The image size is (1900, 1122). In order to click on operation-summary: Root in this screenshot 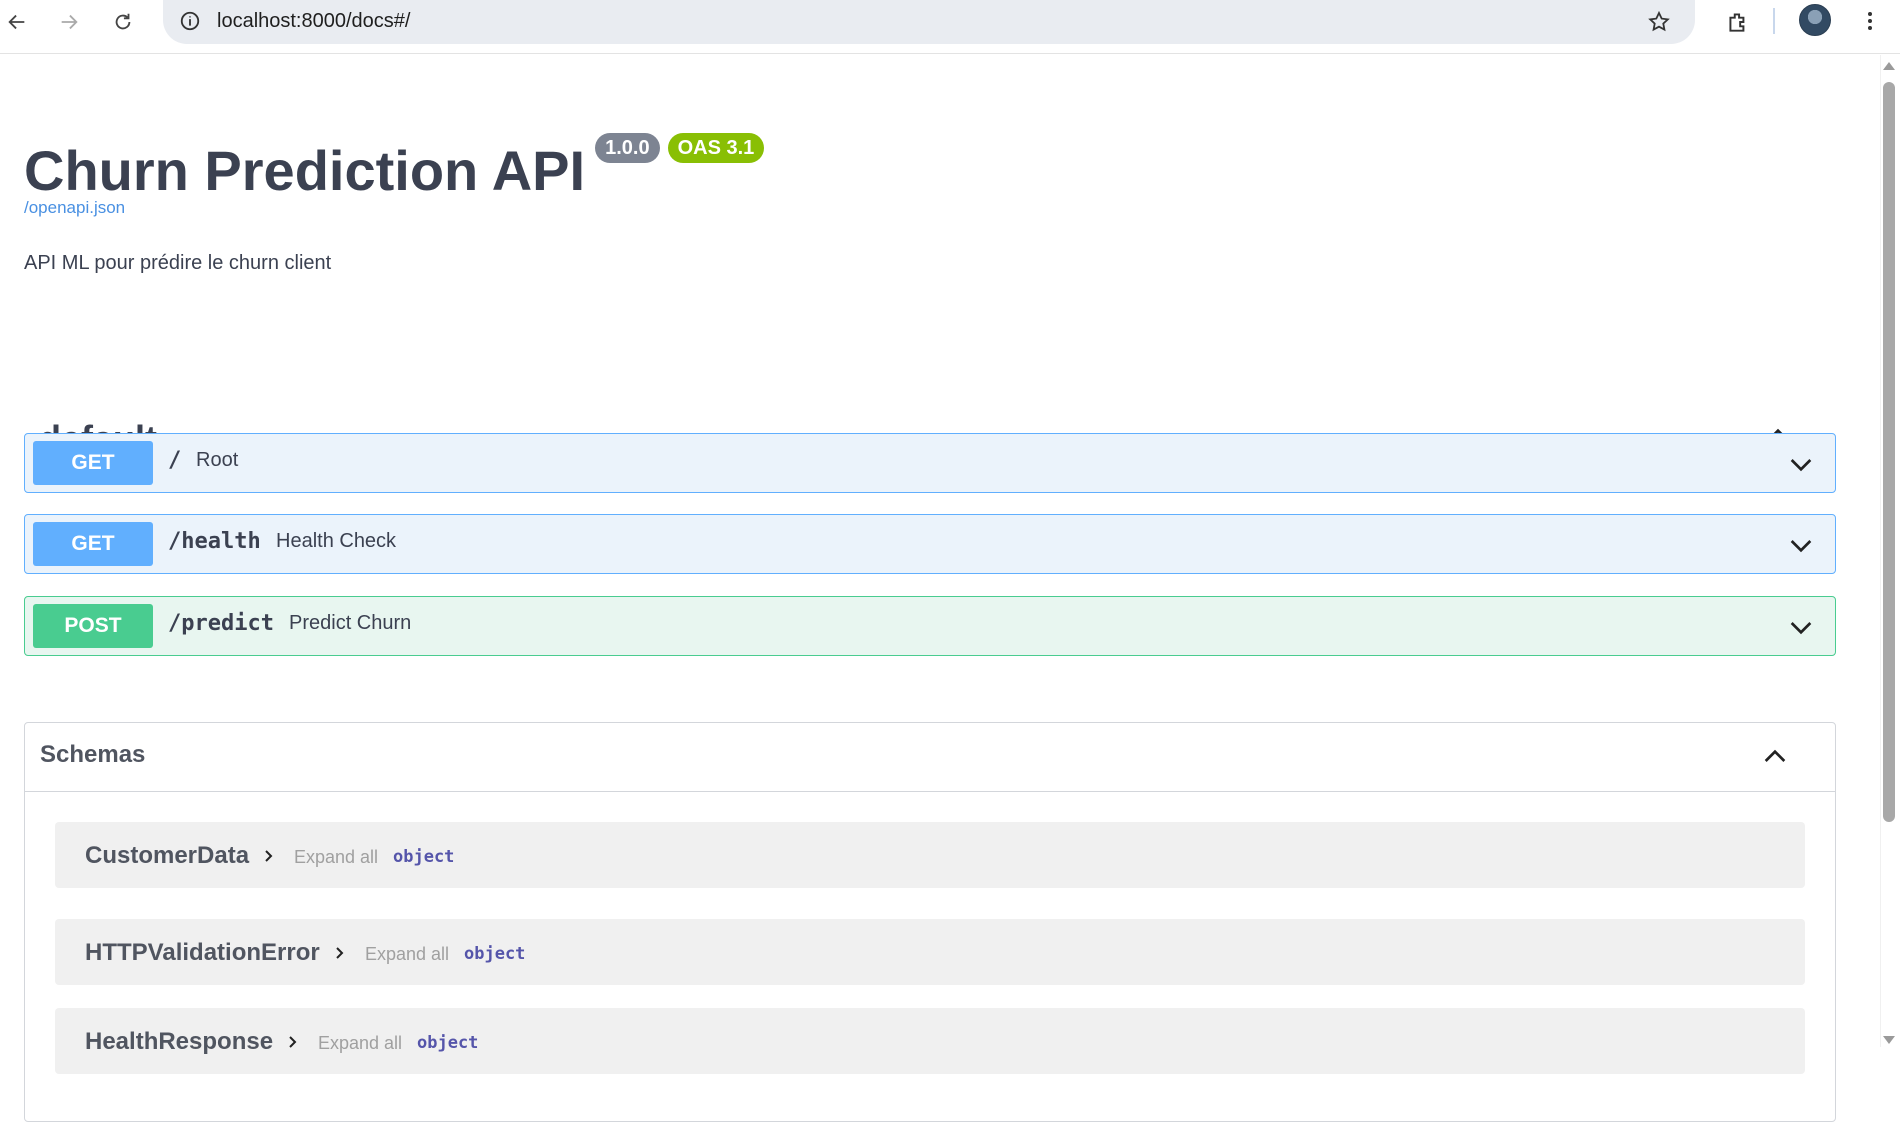, I will do `click(217, 460)`.